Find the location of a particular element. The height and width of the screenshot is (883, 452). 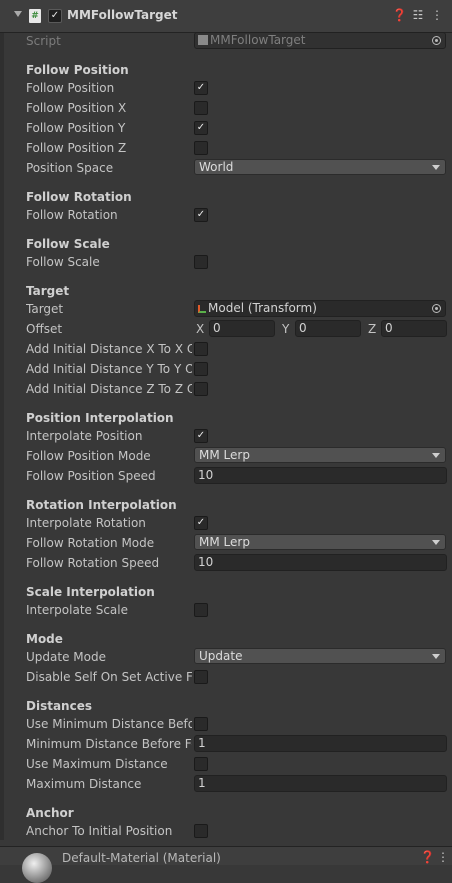

follow-position-z-checkbox is located at coordinates (201, 148).